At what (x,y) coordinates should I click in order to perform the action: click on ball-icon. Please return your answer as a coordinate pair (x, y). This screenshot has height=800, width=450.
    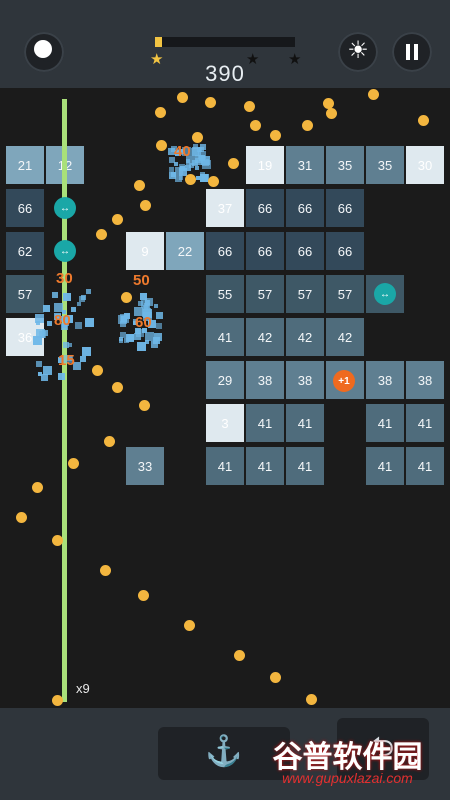
    Looking at the image, I should click on (43, 49).